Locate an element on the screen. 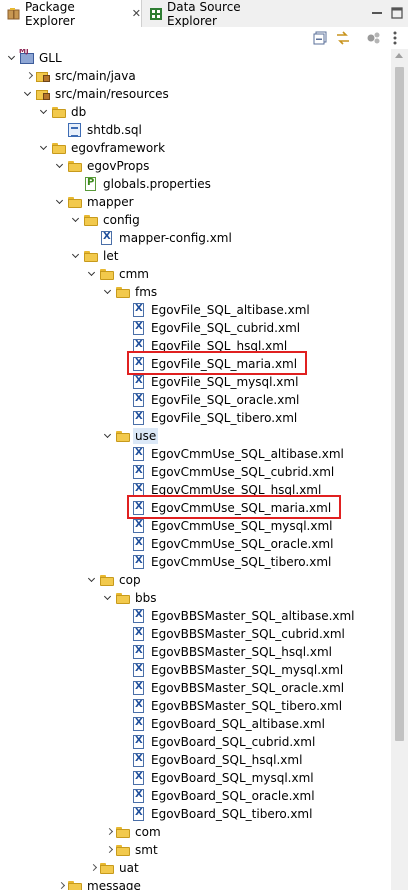  tree-item-folder: let is located at coordinates (195, 256).